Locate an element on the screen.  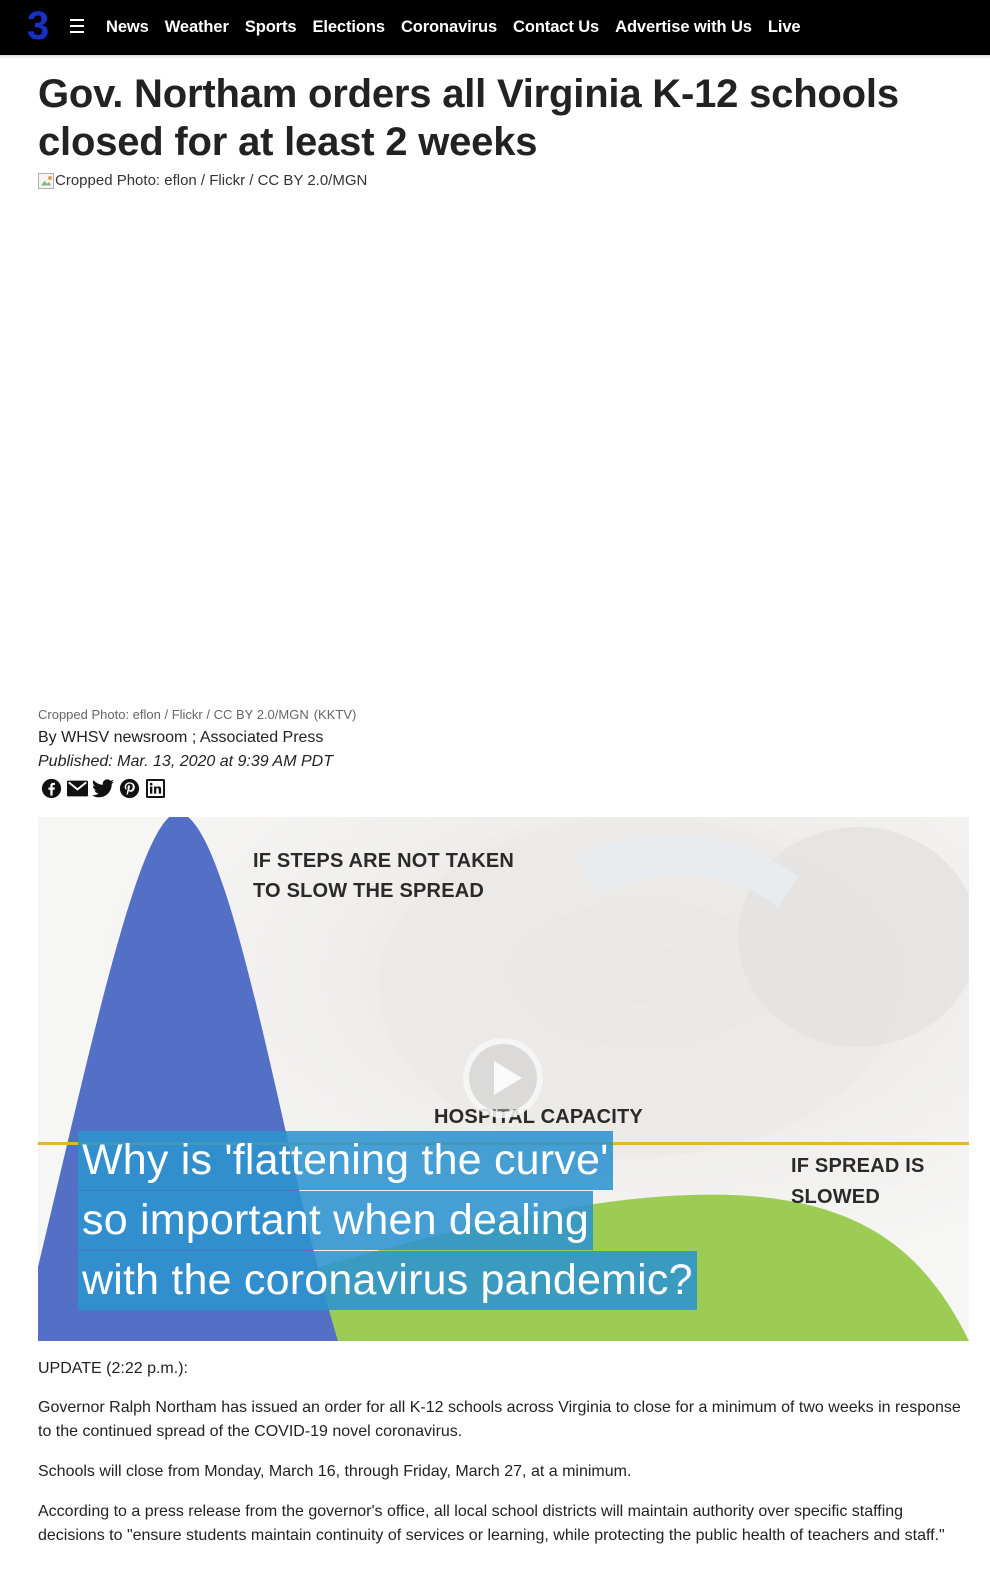
facebook-icon is located at coordinates (51, 788).